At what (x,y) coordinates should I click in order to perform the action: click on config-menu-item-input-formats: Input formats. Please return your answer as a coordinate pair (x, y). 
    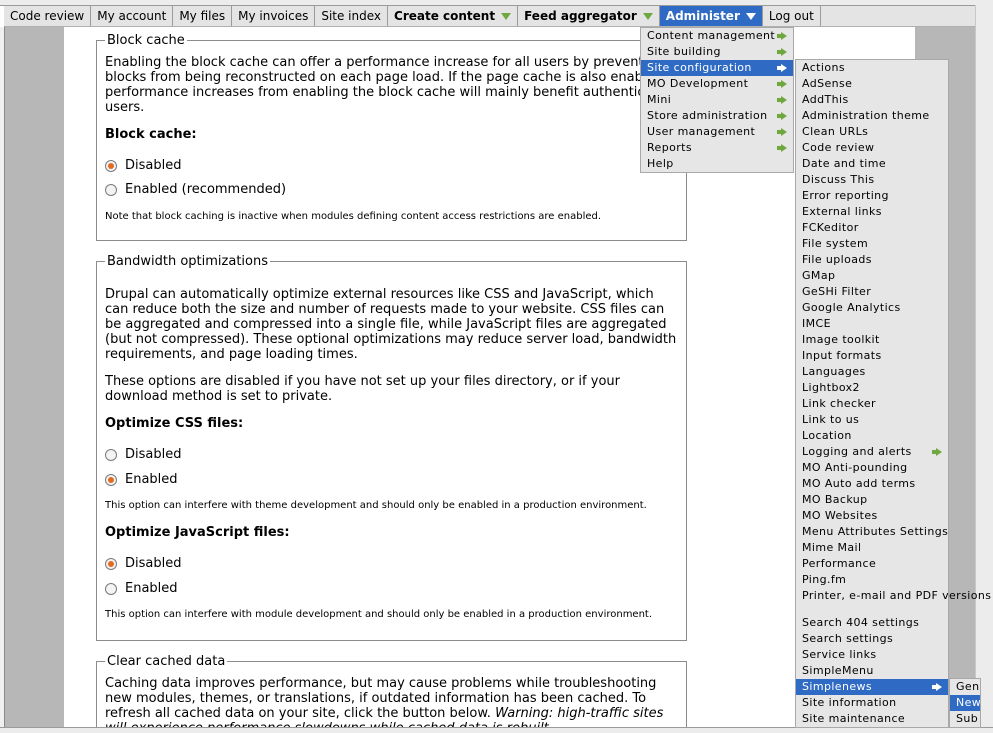
    Looking at the image, I should click on (872, 356).